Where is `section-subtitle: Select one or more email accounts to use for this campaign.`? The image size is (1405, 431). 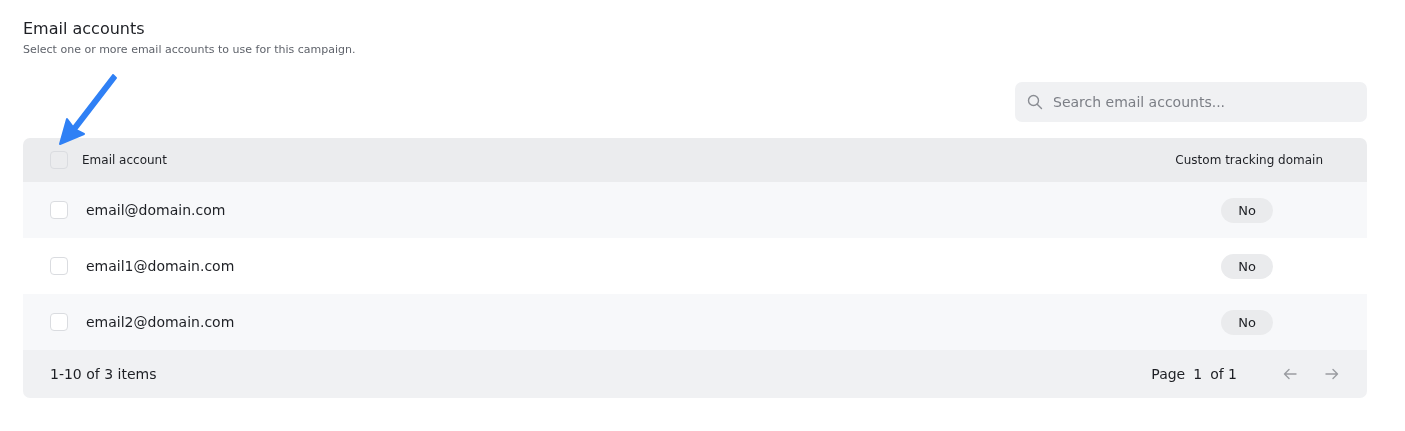 section-subtitle: Select one or more email accounts to use for this campaign. is located at coordinates (190, 49).